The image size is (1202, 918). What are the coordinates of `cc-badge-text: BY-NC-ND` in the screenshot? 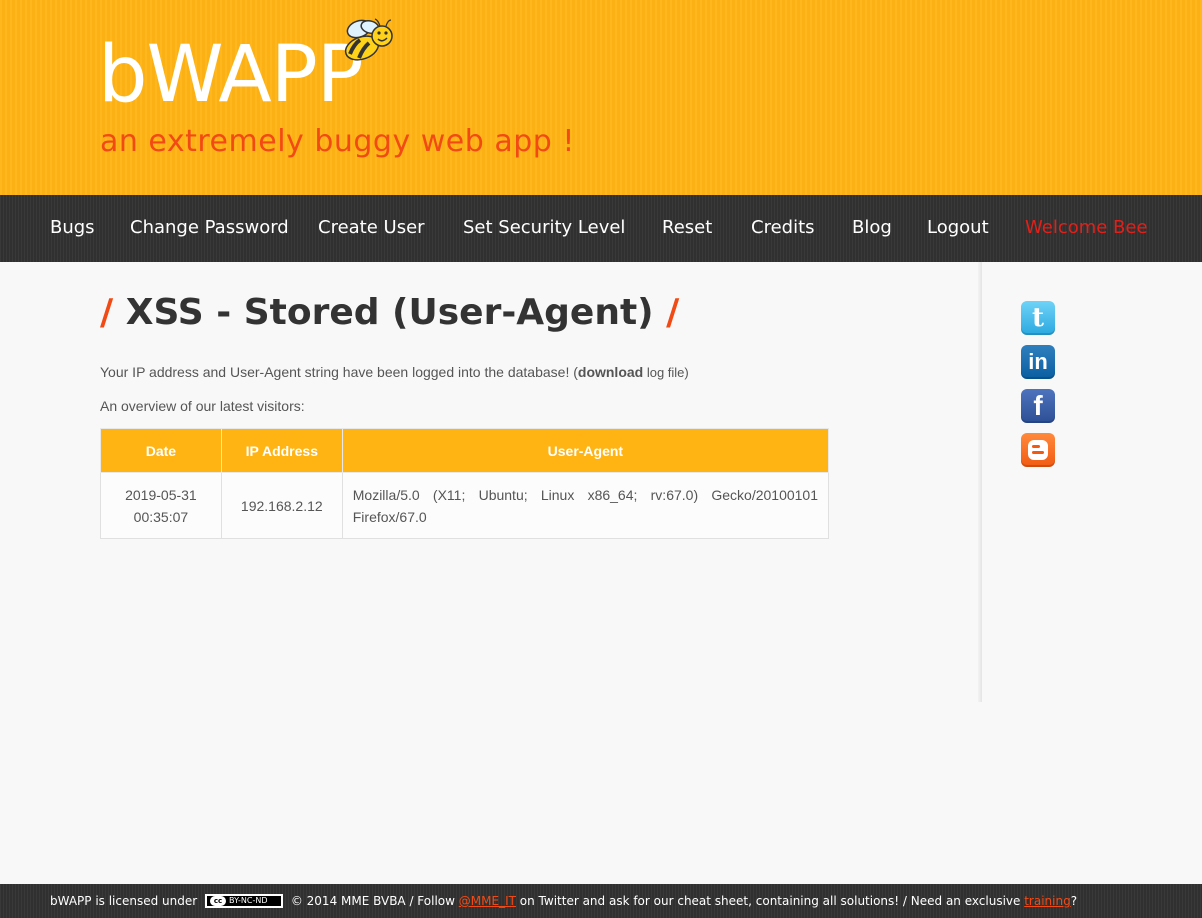 It's located at (248, 900).